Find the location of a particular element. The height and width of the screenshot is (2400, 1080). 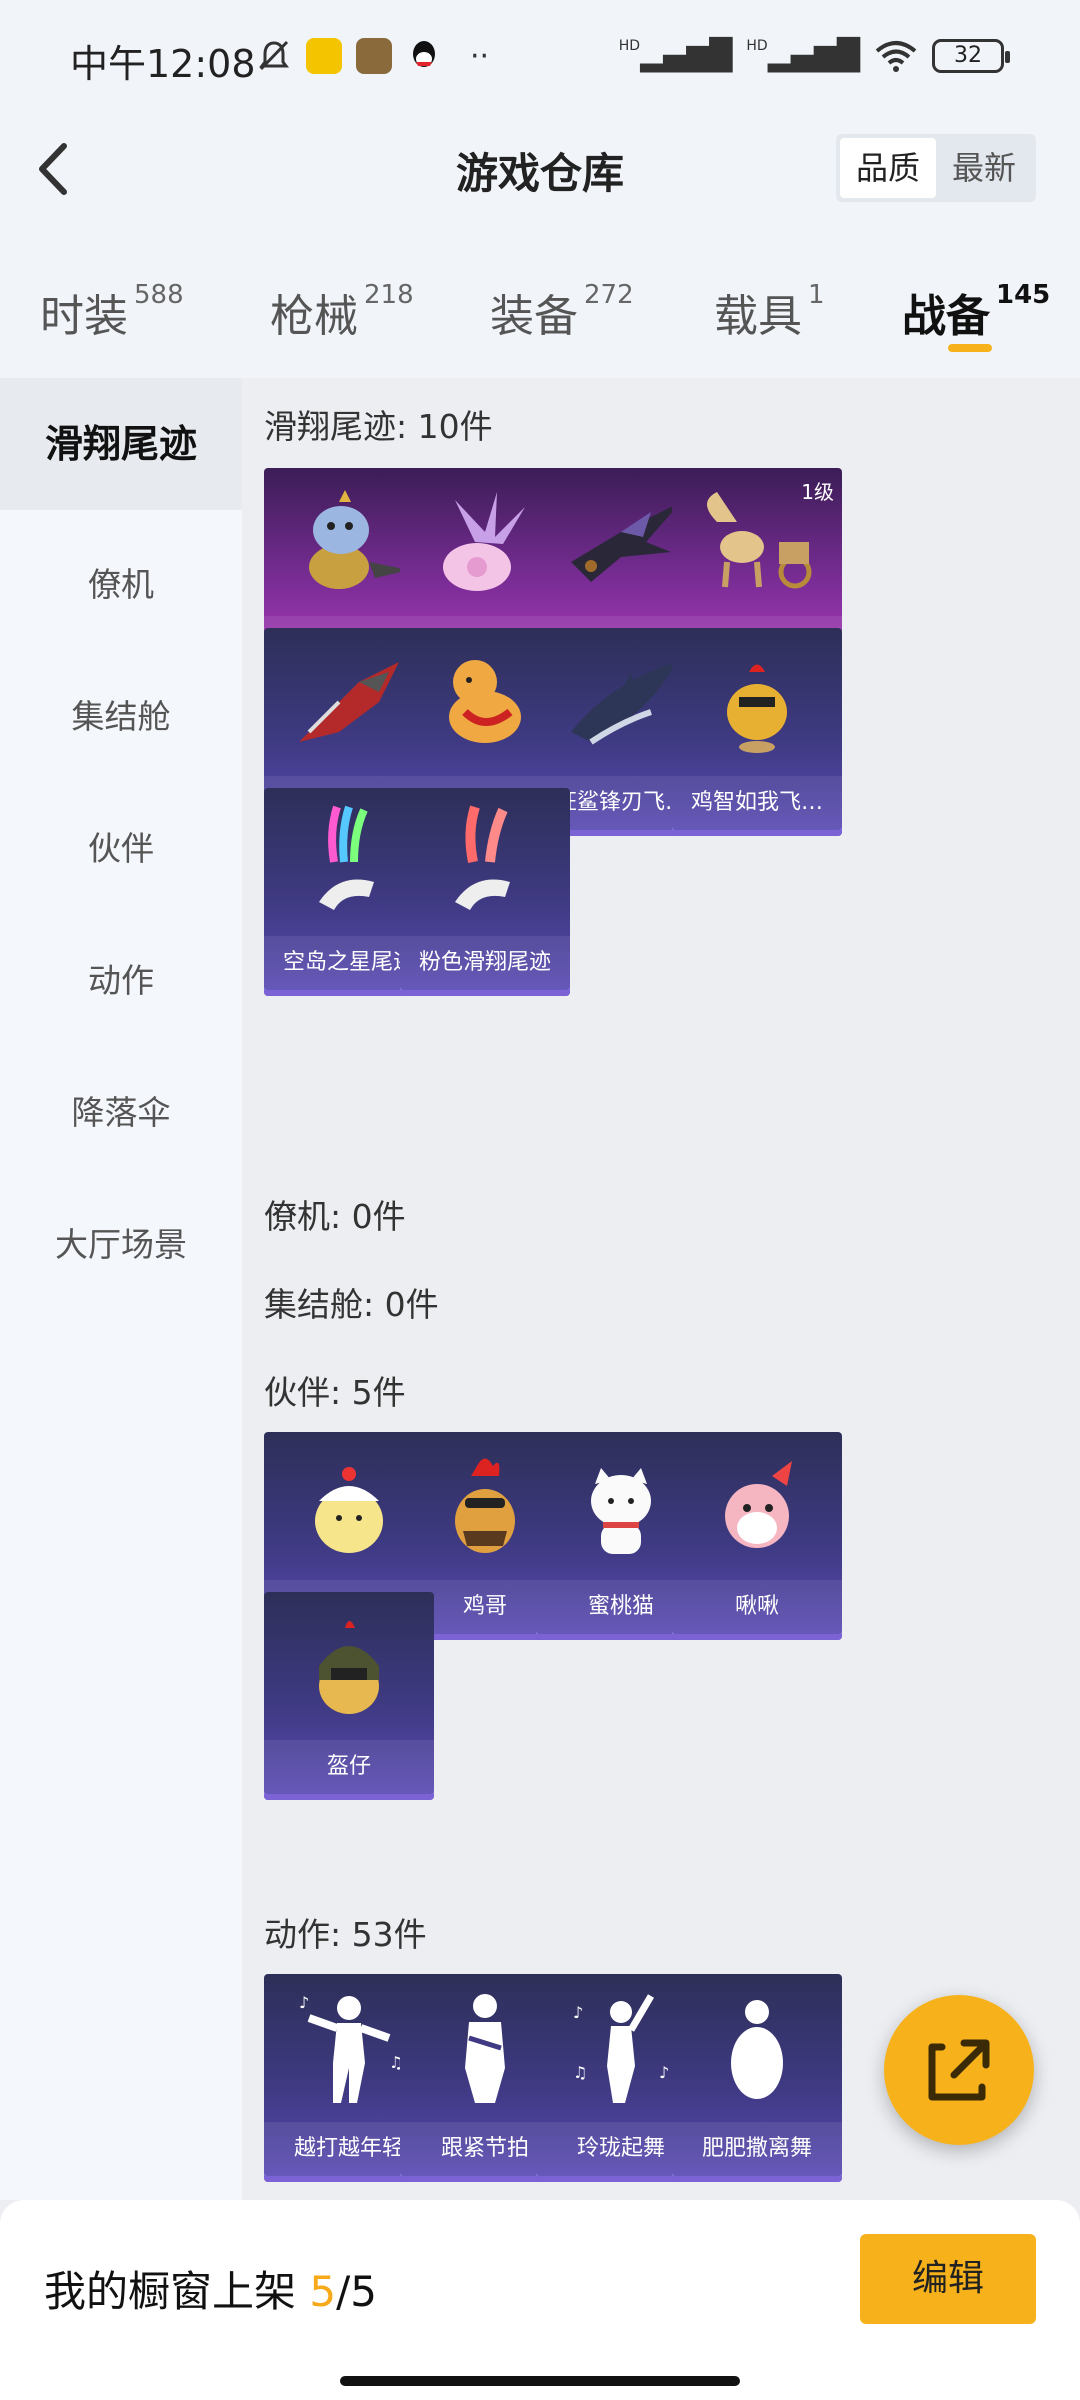

signal-2-icon: HD▂▄▆█ is located at coordinates (803, 55).